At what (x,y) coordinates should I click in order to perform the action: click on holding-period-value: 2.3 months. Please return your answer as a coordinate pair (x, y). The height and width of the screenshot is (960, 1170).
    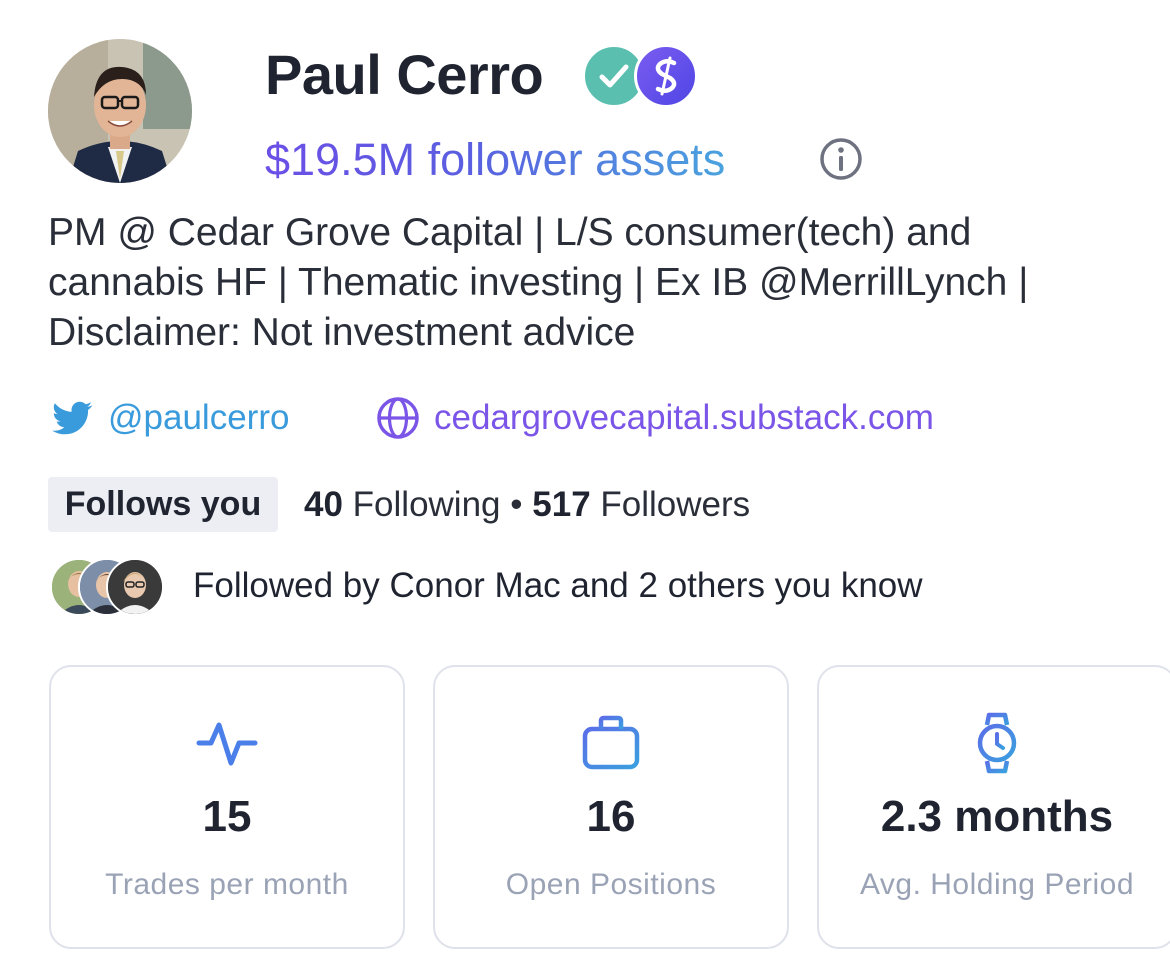
    Looking at the image, I should click on (997, 816).